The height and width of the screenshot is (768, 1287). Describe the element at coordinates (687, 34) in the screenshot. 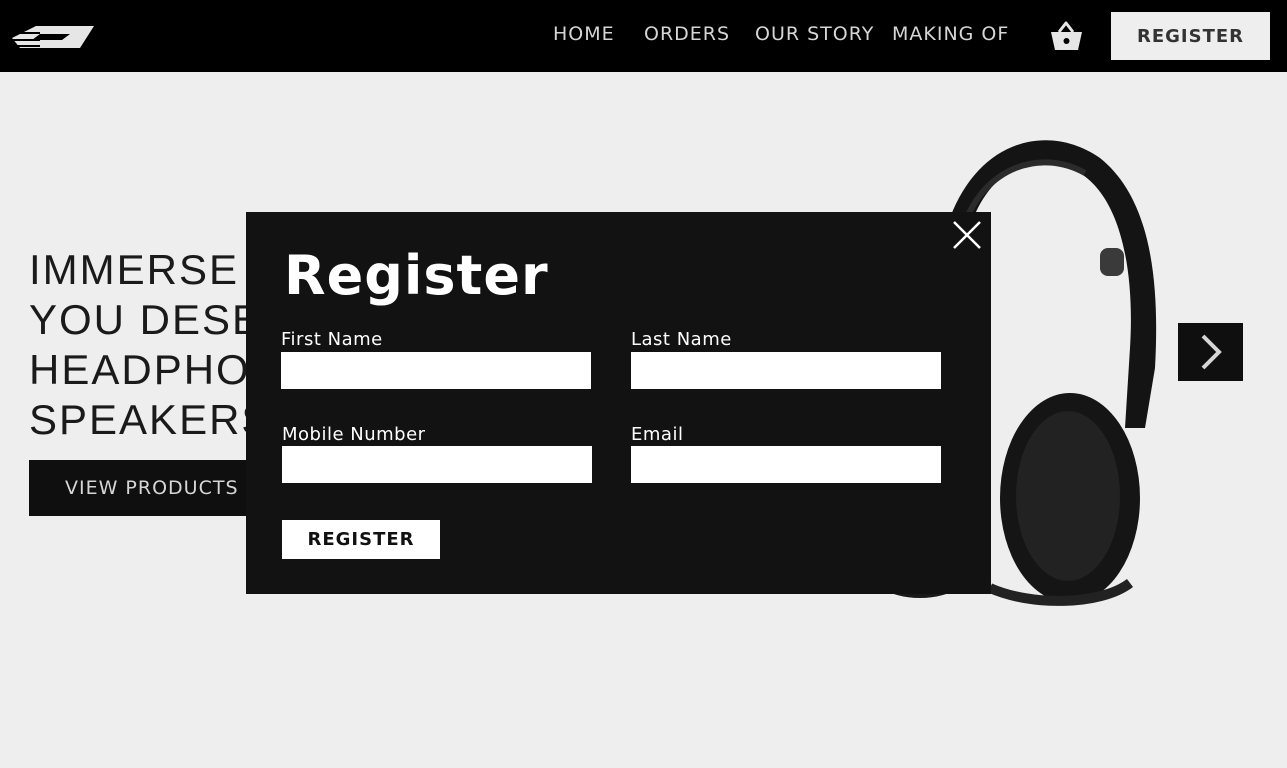

I see `nav-orders-link: ORDERS` at that location.